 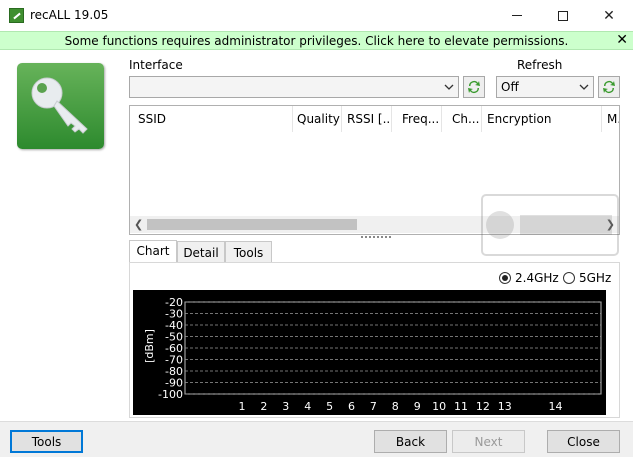 I want to click on x-tick-label: 1, so click(x=242, y=406).